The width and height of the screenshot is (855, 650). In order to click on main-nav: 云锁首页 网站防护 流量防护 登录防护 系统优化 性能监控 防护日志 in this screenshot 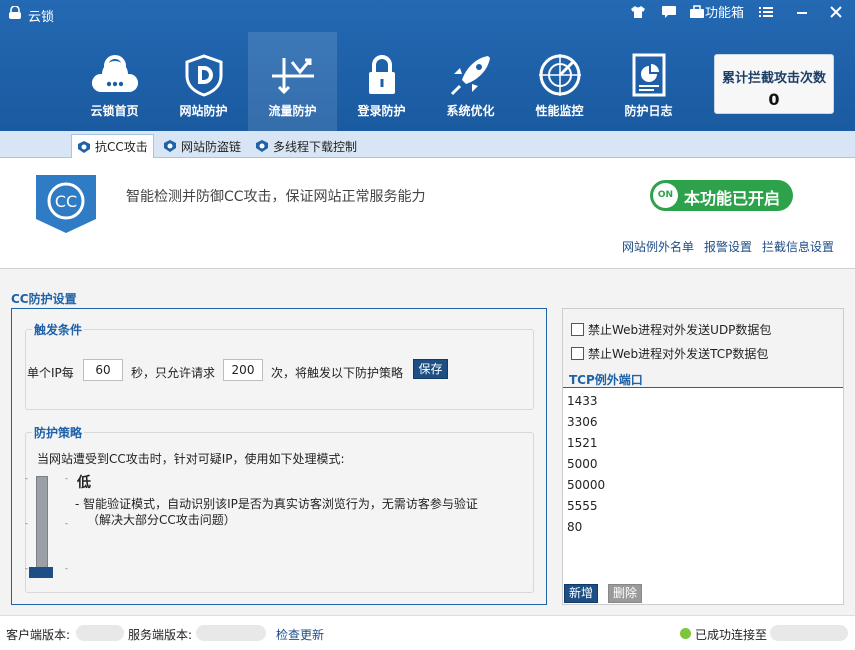, I will do `click(381, 81)`.